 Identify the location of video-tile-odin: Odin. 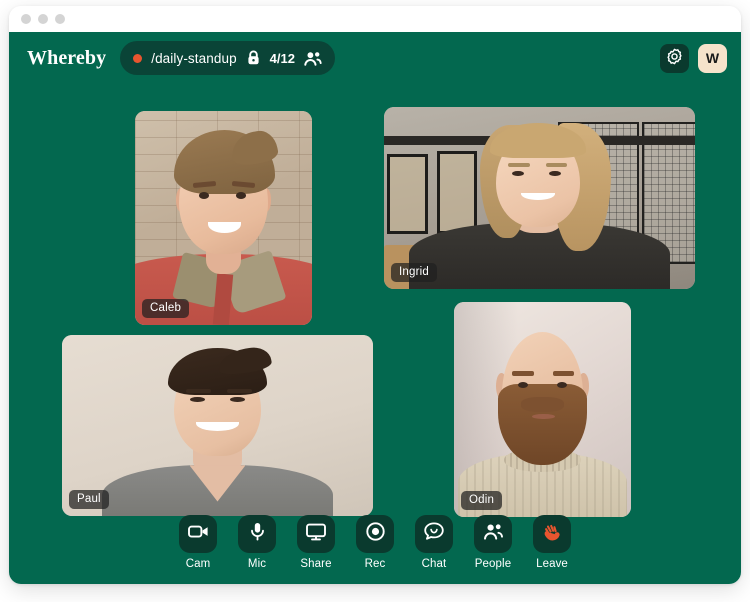
(542, 409).